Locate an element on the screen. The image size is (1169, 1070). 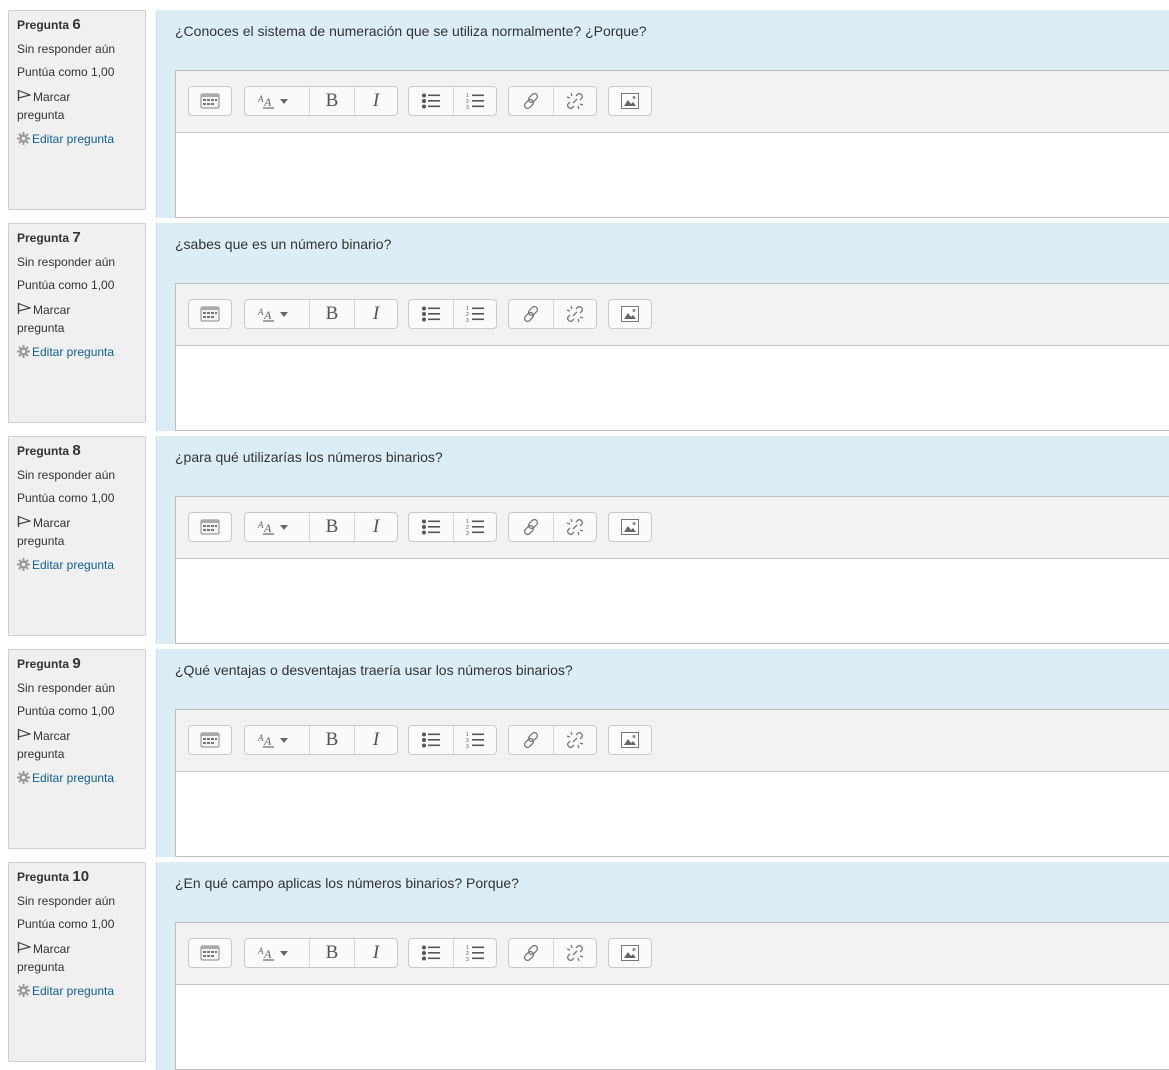
answer-editor: AA B I 123 is located at coordinates (672, 357).